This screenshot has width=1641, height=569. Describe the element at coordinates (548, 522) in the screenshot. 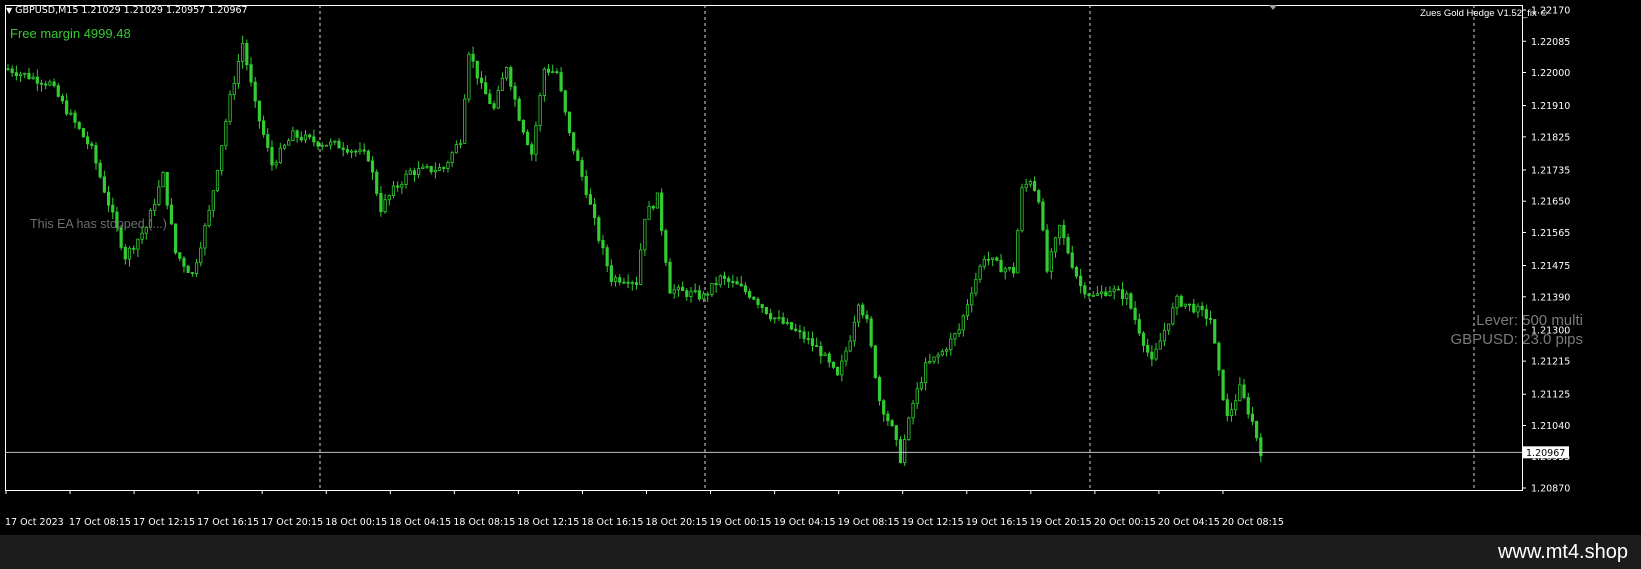

I see `time-axis-label: 18 Oct 12:15` at that location.